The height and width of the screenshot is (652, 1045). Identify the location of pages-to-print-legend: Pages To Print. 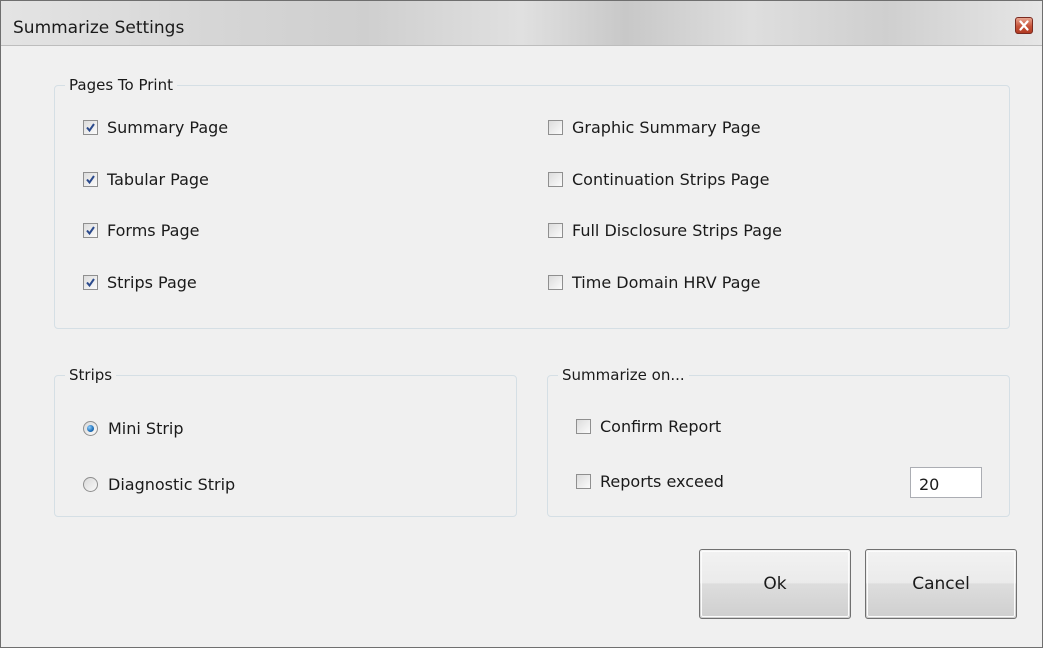
(121, 85).